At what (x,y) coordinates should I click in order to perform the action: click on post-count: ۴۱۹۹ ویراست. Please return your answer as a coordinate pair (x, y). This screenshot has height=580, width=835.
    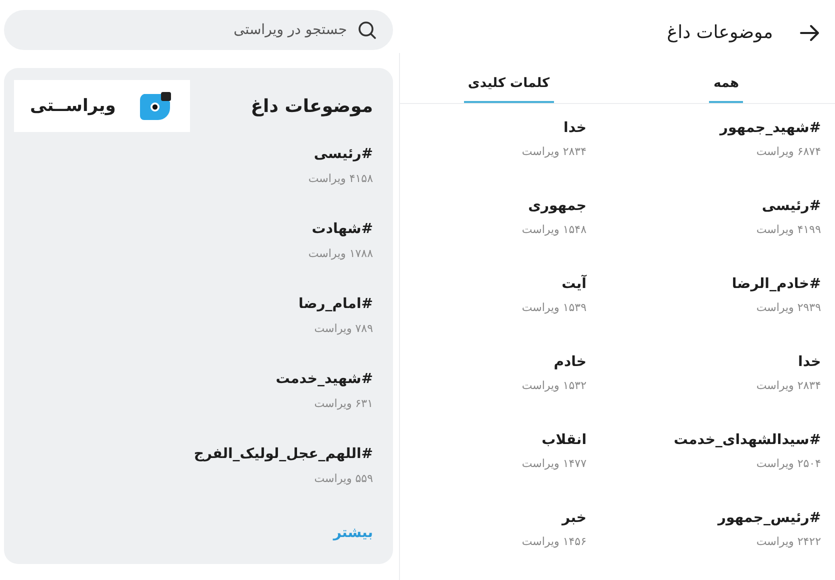
    Looking at the image, I should click on (788, 229).